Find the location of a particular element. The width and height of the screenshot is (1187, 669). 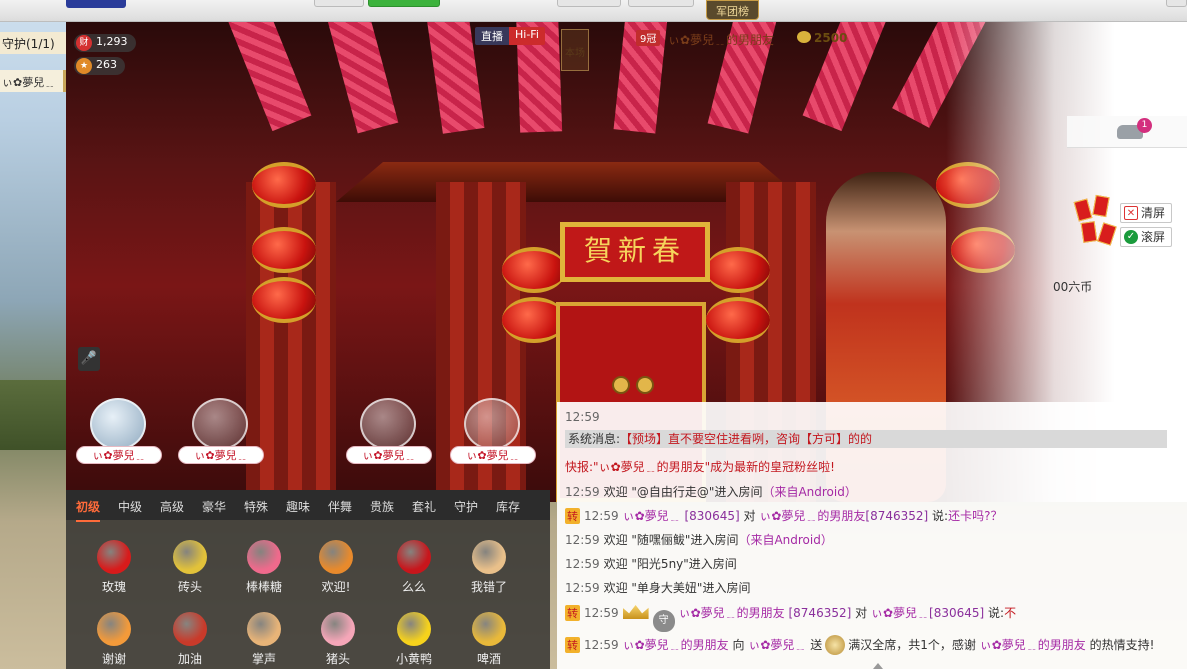

flash-text: "ぃ✿夢兒﹎的男朋友"成为最新的皇冠粉丝啦! is located at coordinates (714, 467).